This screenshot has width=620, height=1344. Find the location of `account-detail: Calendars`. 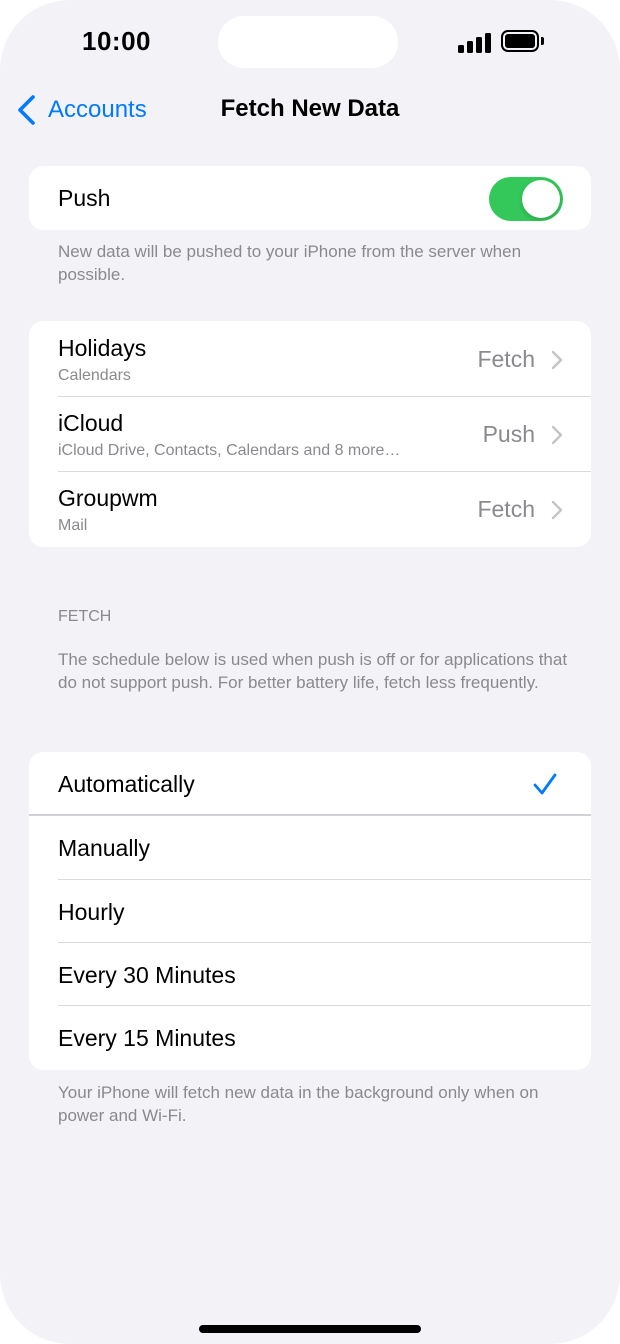

account-detail: Calendars is located at coordinates (94, 375).